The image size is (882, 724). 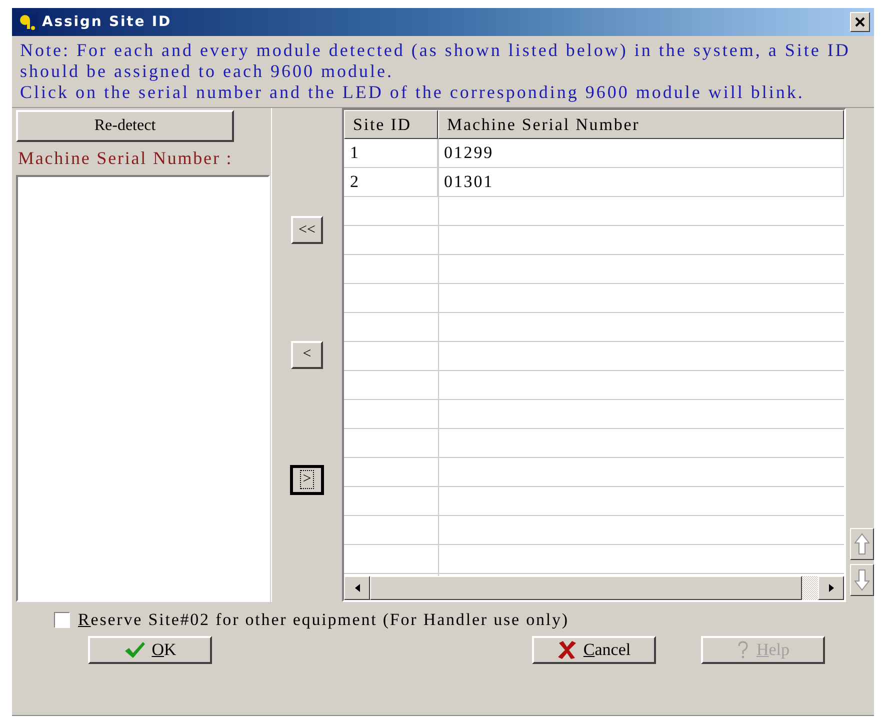 What do you see at coordinates (307, 480) in the screenshot?
I see `move-button: >` at bounding box center [307, 480].